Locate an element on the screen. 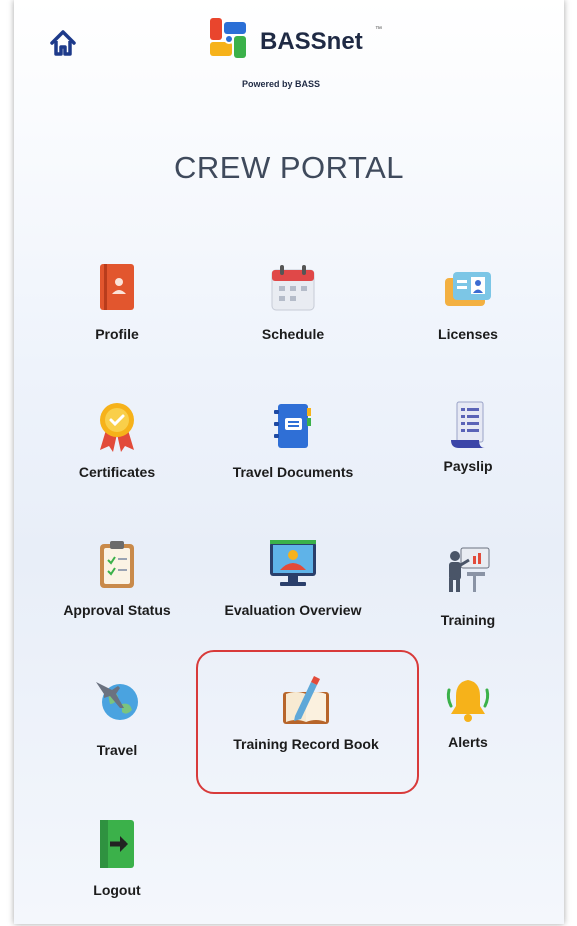  highlight-outline is located at coordinates (307, 722).